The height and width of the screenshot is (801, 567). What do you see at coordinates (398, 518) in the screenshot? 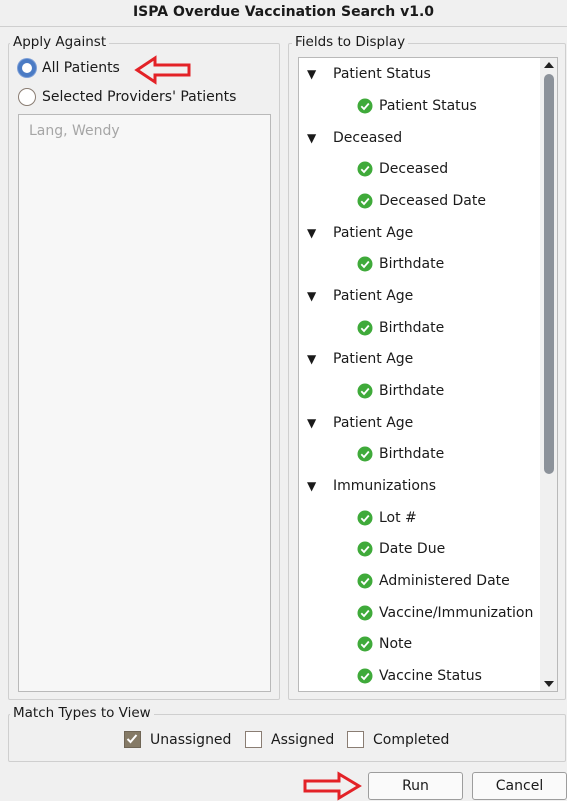
I see `tree-field-label: Lot #` at bounding box center [398, 518].